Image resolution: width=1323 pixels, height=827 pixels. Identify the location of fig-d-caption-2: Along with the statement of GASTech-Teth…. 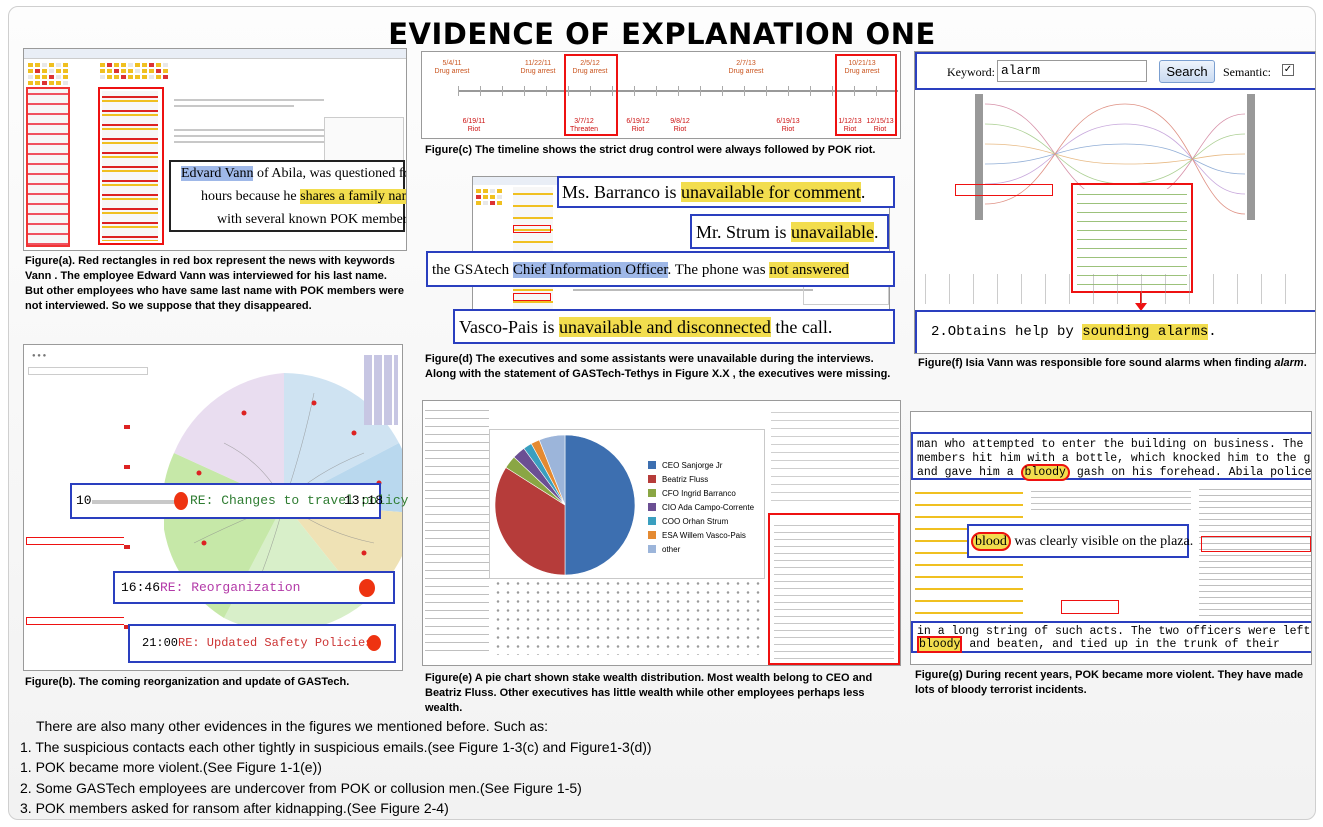
(658, 374).